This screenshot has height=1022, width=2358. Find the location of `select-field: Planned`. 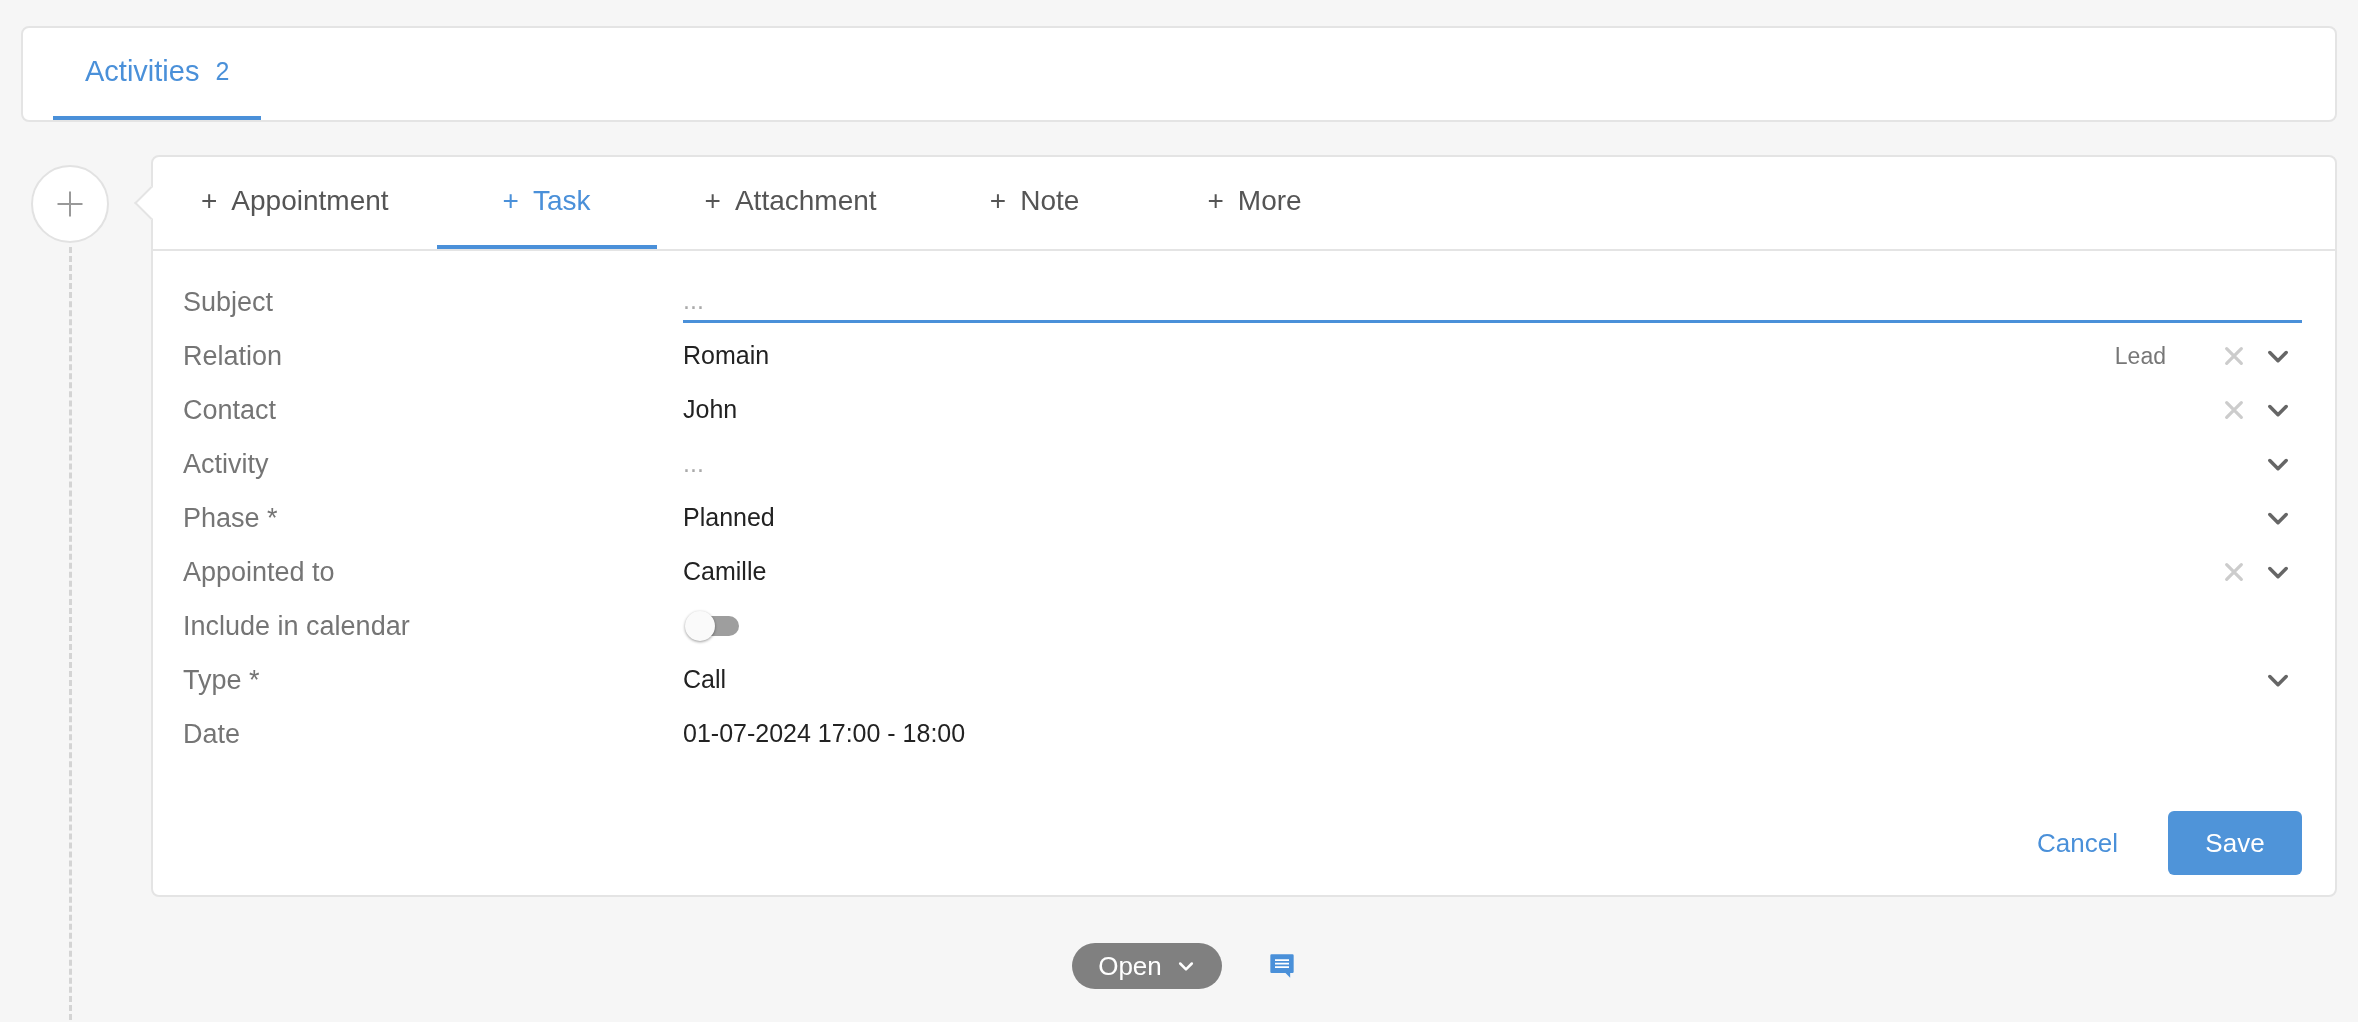

select-field: Planned is located at coordinates (1492, 518).